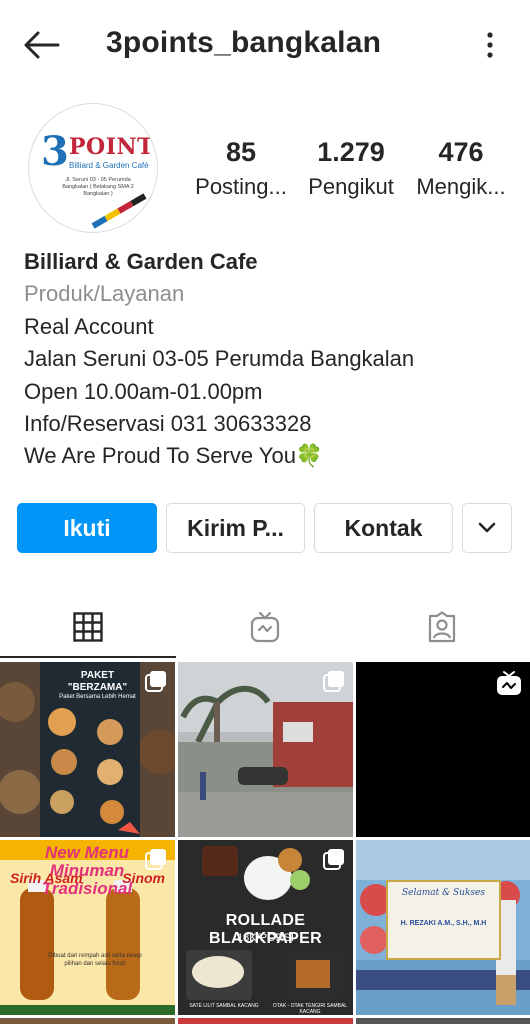  I want to click on stat-followers: 1.279 Pengikut, so click(351, 169).